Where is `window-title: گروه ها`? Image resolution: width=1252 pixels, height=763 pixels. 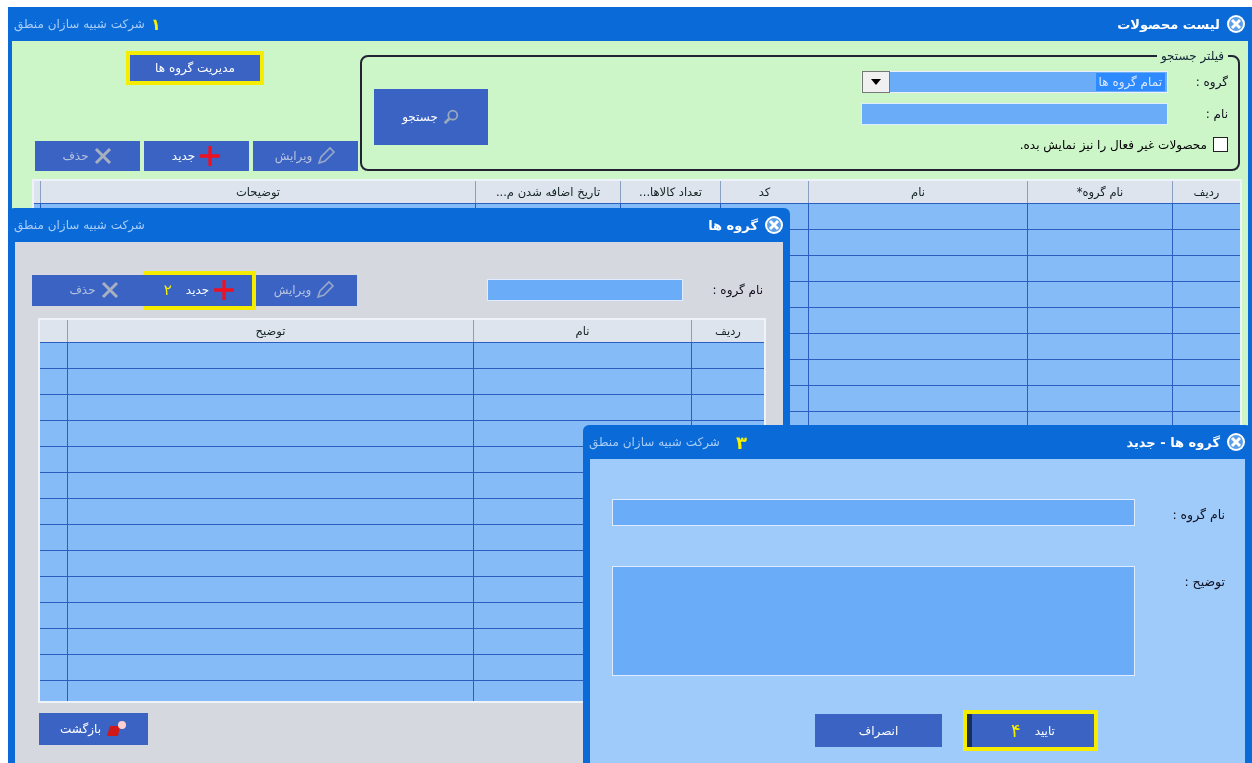 window-title: گروه ها is located at coordinates (733, 225).